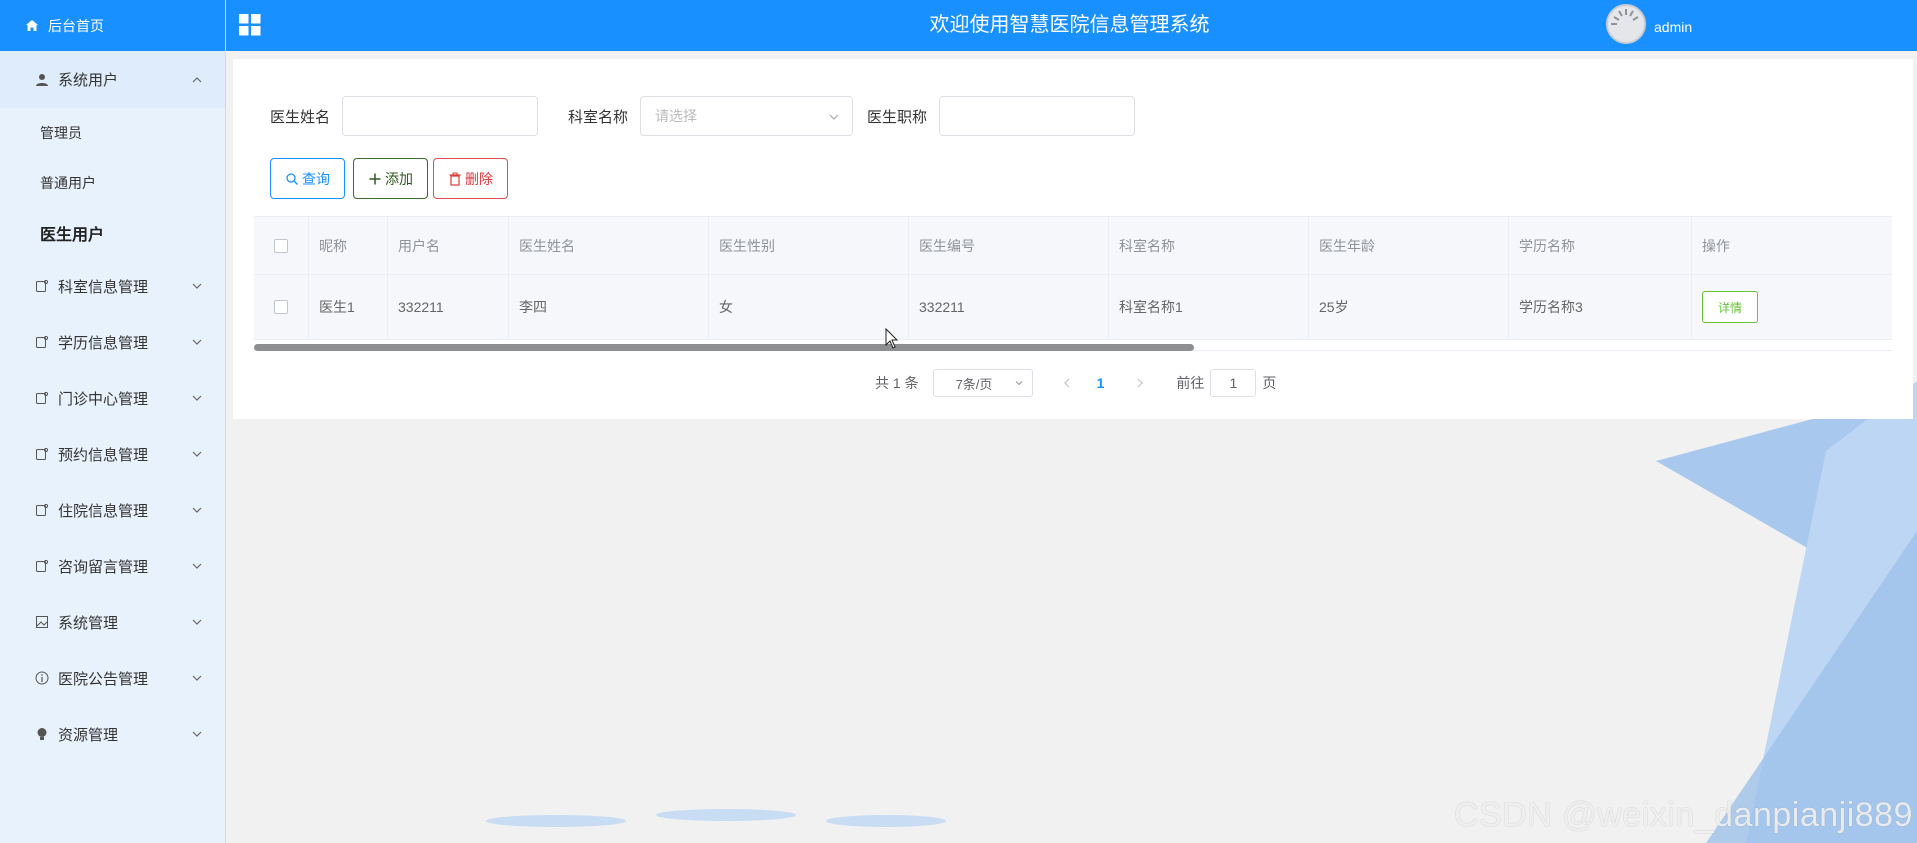  What do you see at coordinates (1075, 383) in the screenshot?
I see `pagination: 共 1 条 7条/页 1 前往 1 页` at bounding box center [1075, 383].